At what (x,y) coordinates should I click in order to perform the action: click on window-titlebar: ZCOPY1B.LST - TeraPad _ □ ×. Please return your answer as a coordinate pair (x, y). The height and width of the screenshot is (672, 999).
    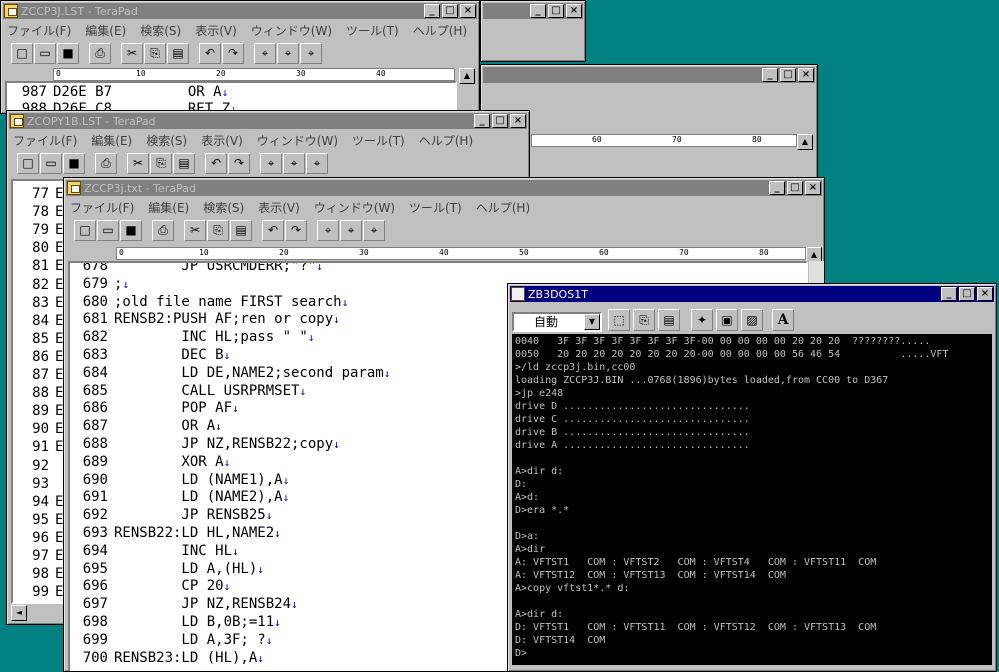
    Looking at the image, I should click on (268, 121).